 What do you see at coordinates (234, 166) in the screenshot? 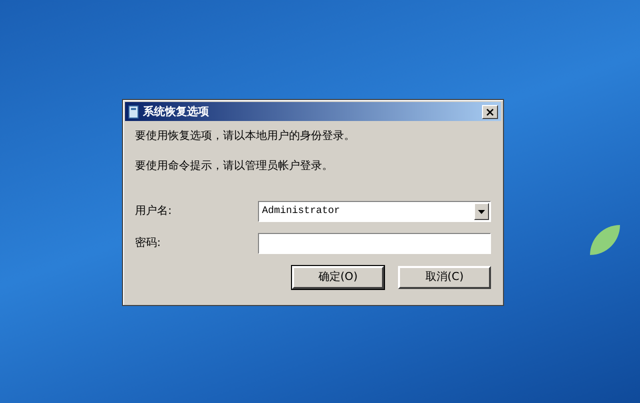
I see `instruction-text: 要使用命令提示，请以管理员帐户登录。` at bounding box center [234, 166].